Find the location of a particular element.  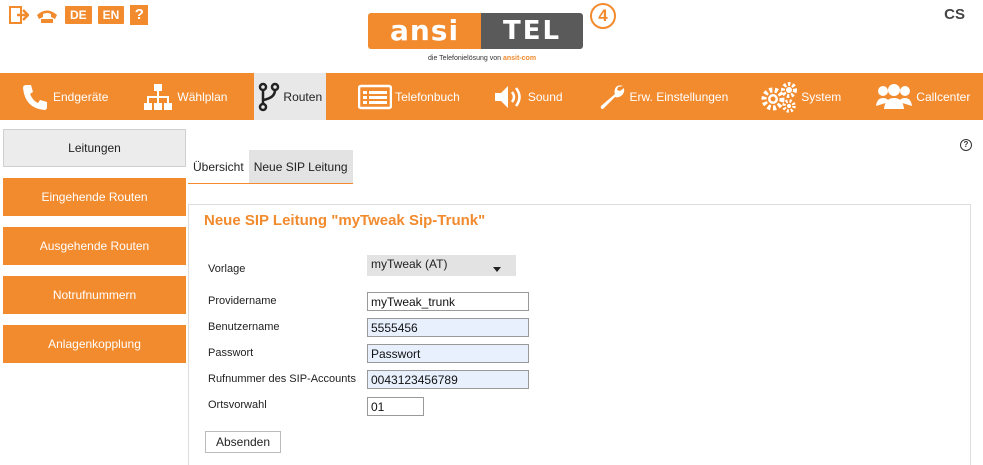

help-button: ? is located at coordinates (139, 15).